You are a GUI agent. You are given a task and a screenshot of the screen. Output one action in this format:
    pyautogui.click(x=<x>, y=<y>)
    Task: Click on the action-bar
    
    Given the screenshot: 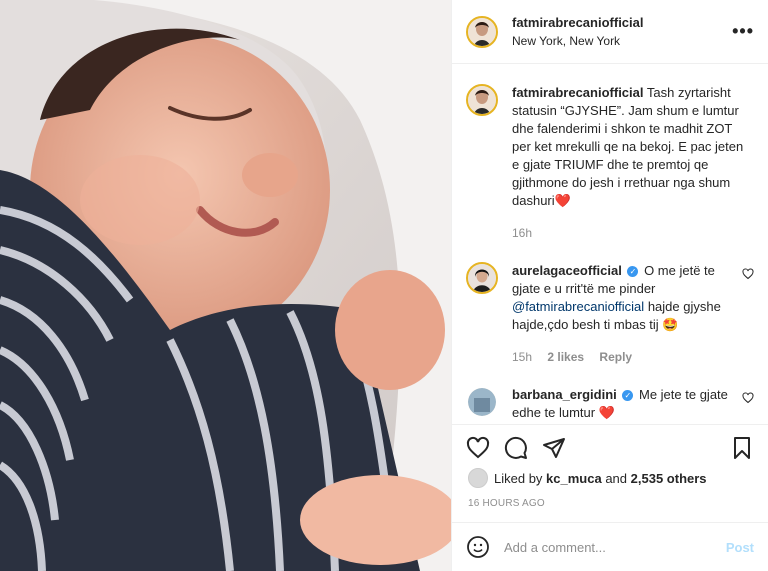 What is the action you would take?
    pyautogui.click(x=610, y=447)
    